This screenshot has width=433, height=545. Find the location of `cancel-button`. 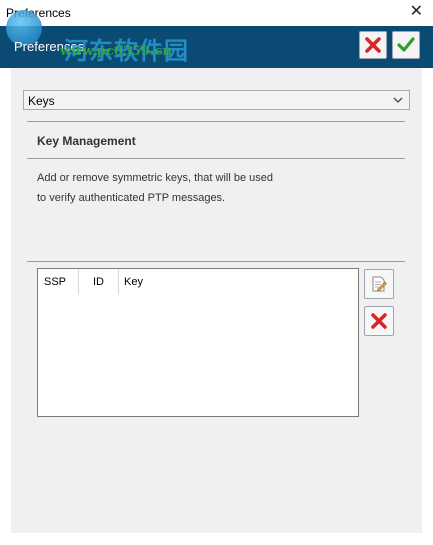

cancel-button is located at coordinates (373, 45).